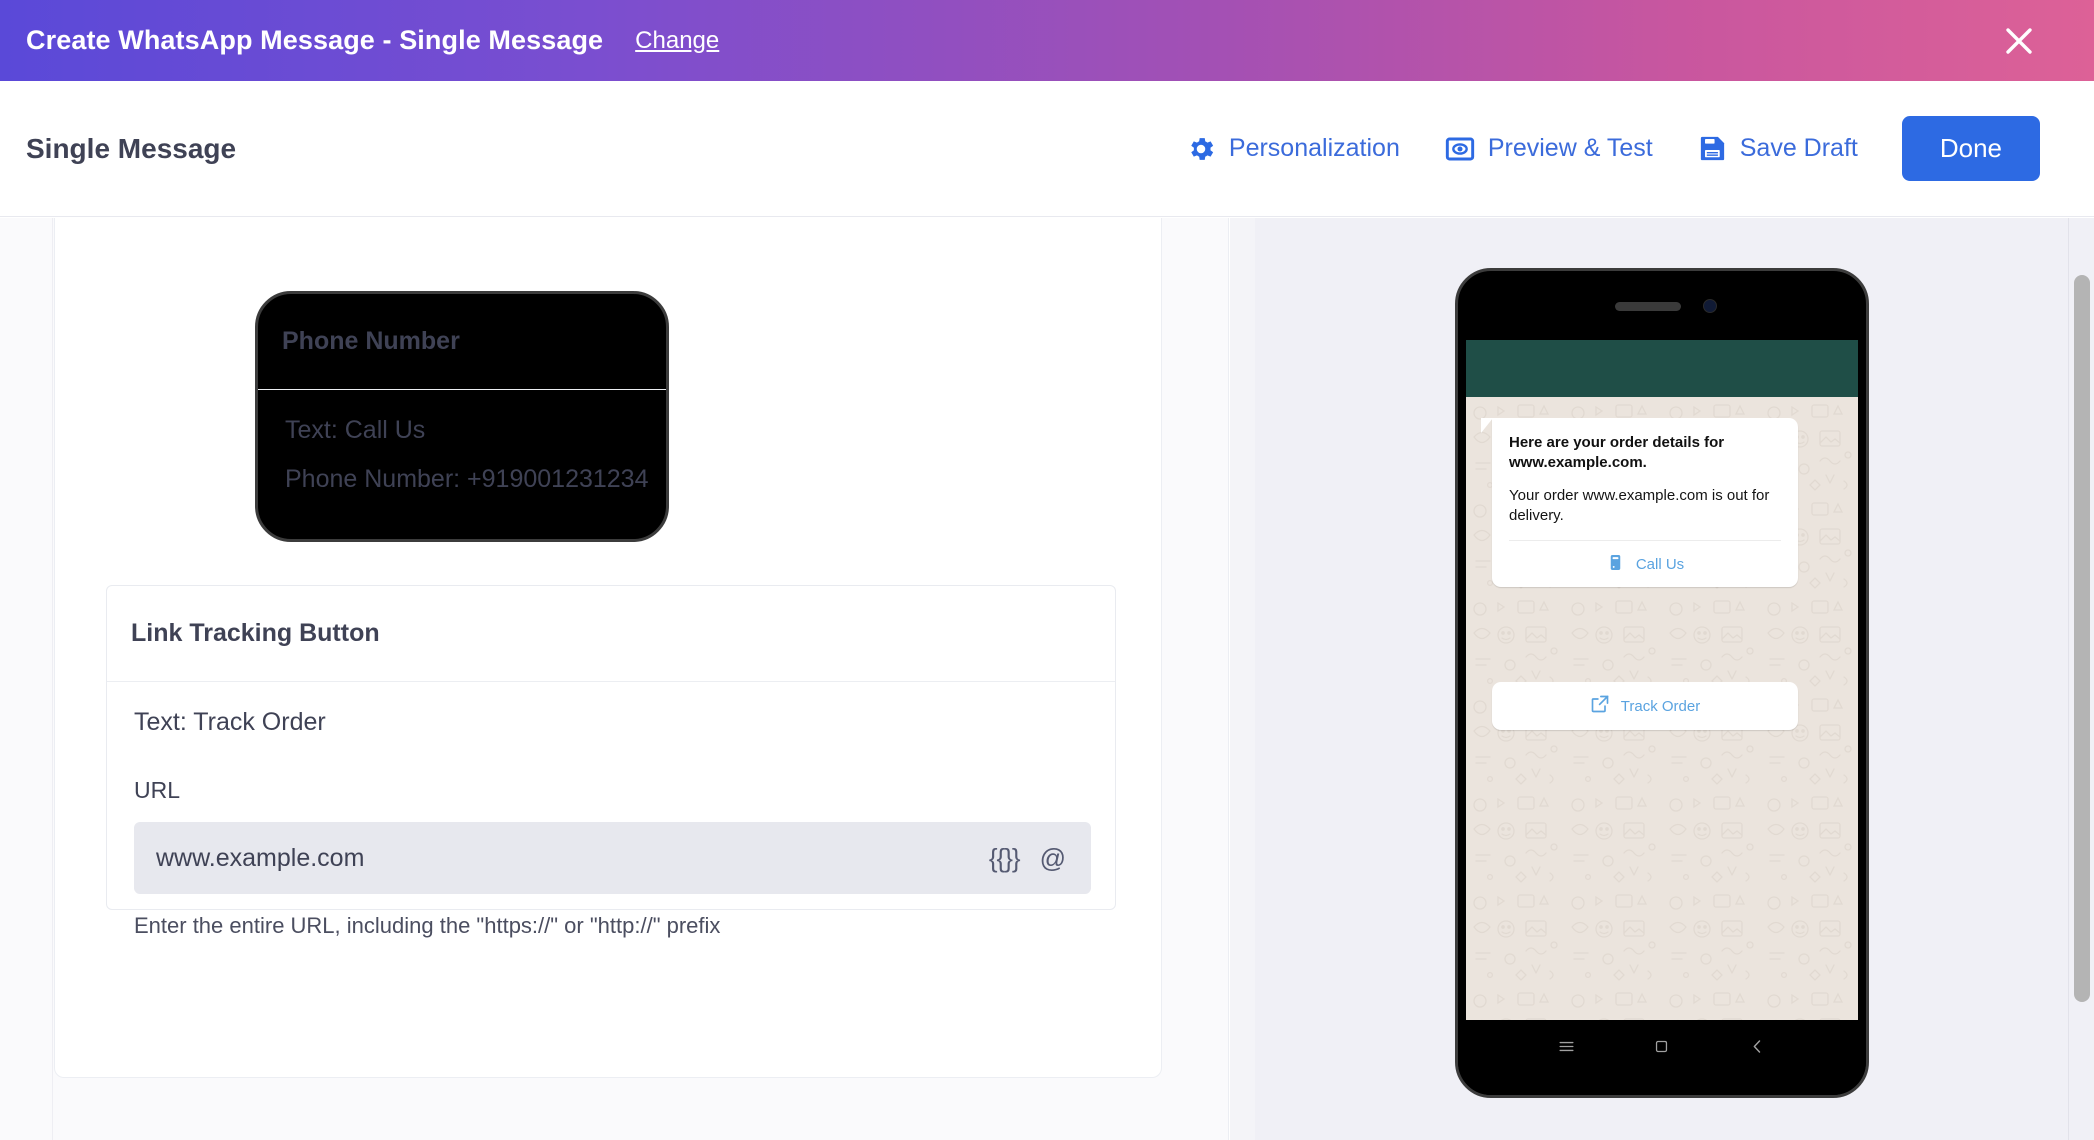 The height and width of the screenshot is (1140, 2094). I want to click on preview-scrollbar-thumb, so click(2082, 638).